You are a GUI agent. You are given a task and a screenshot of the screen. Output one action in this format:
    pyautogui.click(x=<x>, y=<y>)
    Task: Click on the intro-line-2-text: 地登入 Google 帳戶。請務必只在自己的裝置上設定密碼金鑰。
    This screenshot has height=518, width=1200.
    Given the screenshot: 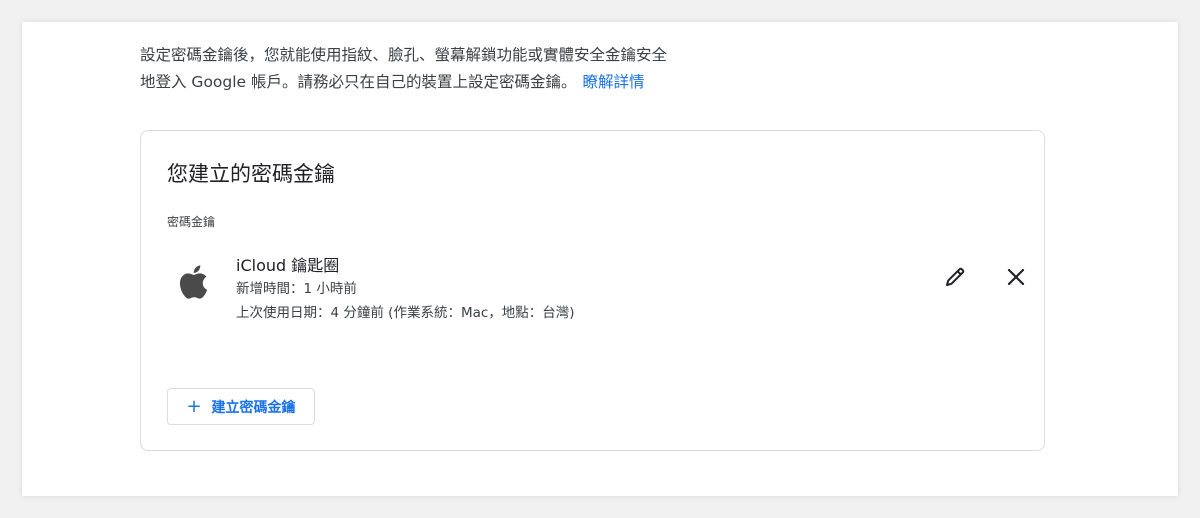 What is the action you would take?
    pyautogui.click(x=358, y=82)
    